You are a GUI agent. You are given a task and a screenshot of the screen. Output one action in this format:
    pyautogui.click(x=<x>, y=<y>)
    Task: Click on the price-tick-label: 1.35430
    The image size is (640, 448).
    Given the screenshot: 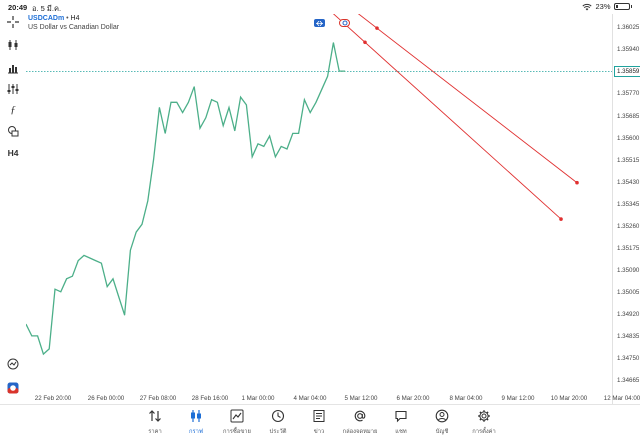 What is the action you would take?
    pyautogui.click(x=628, y=182)
    